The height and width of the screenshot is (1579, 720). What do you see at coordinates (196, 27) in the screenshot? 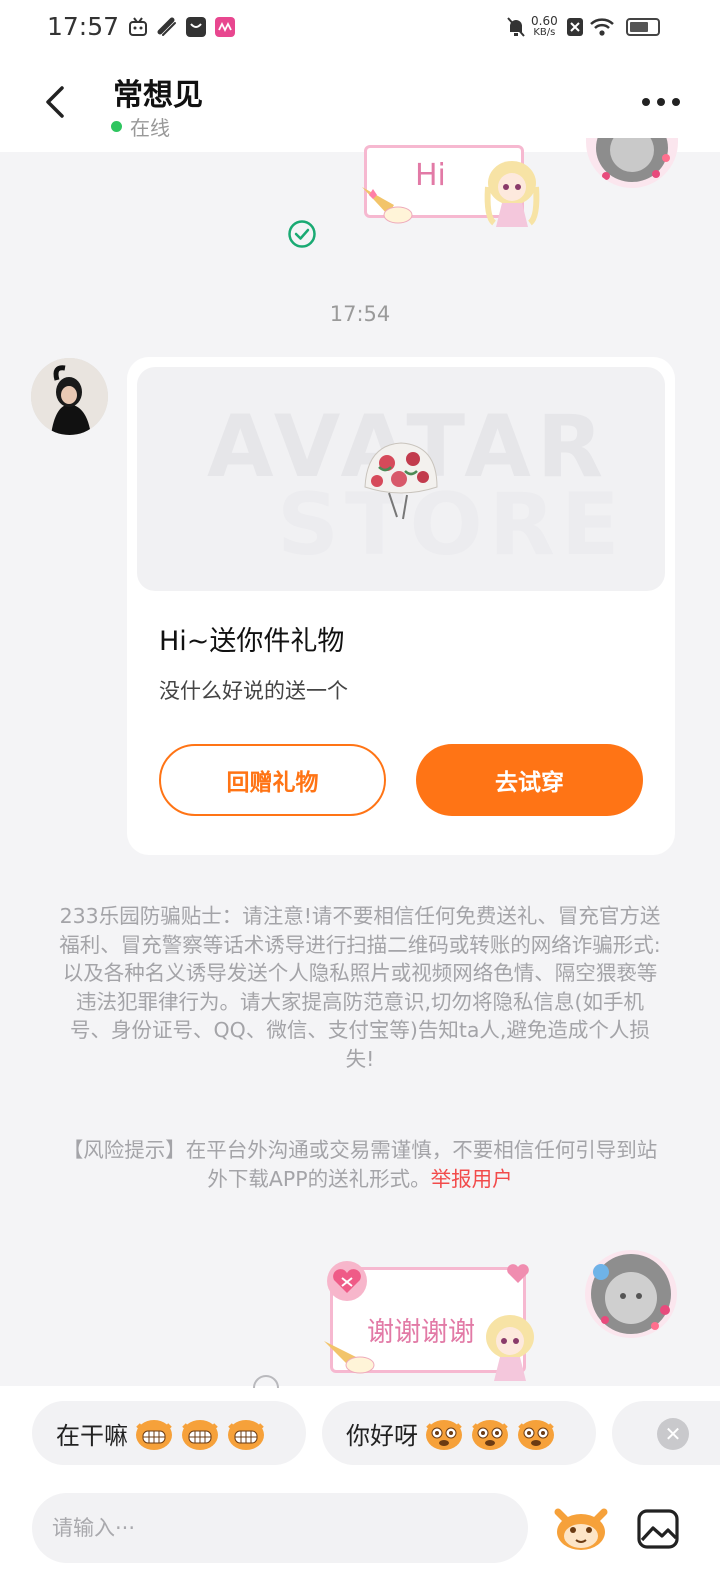
I see `shop-icon` at bounding box center [196, 27].